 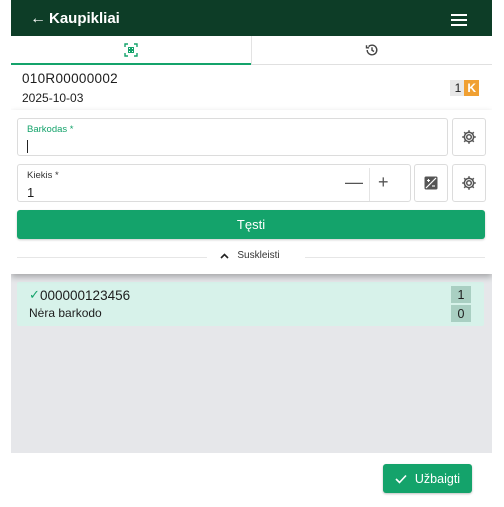 What do you see at coordinates (461, 294) in the screenshot?
I see `item-count-top: 1` at bounding box center [461, 294].